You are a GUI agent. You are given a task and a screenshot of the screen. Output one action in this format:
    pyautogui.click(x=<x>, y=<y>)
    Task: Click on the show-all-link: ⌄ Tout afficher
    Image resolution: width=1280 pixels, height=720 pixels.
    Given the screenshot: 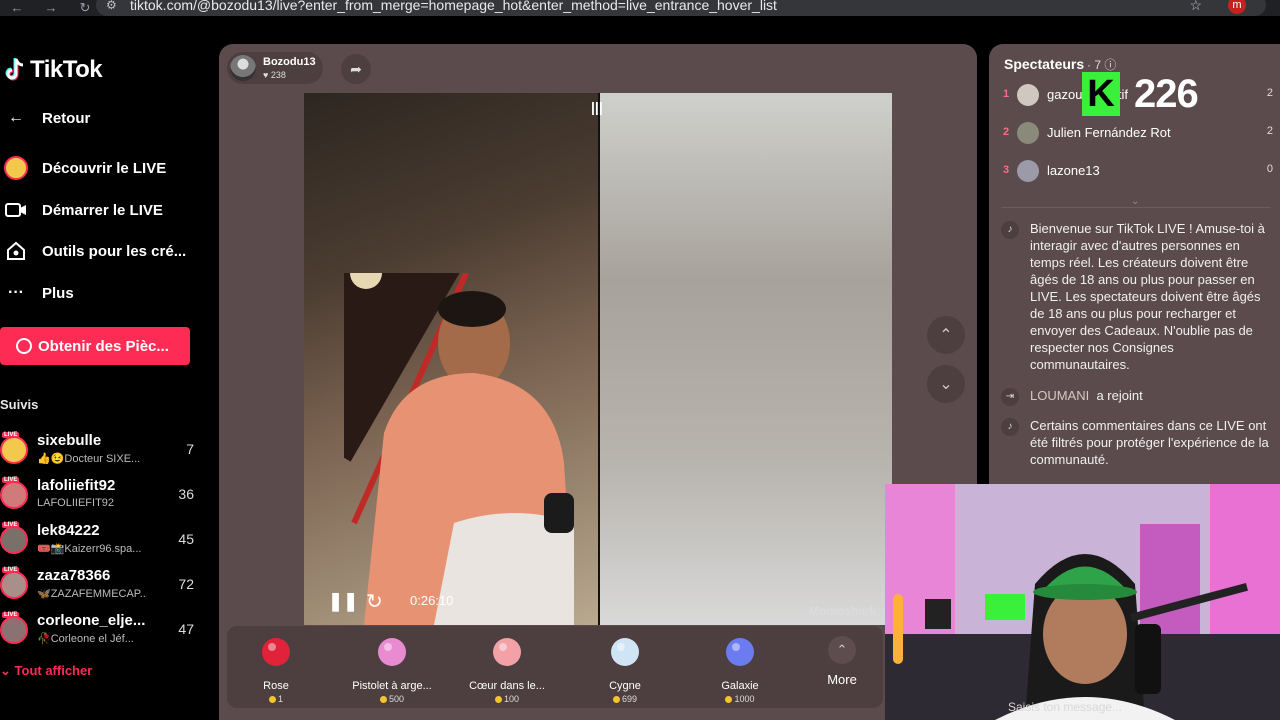 What is the action you would take?
    pyautogui.click(x=46, y=671)
    